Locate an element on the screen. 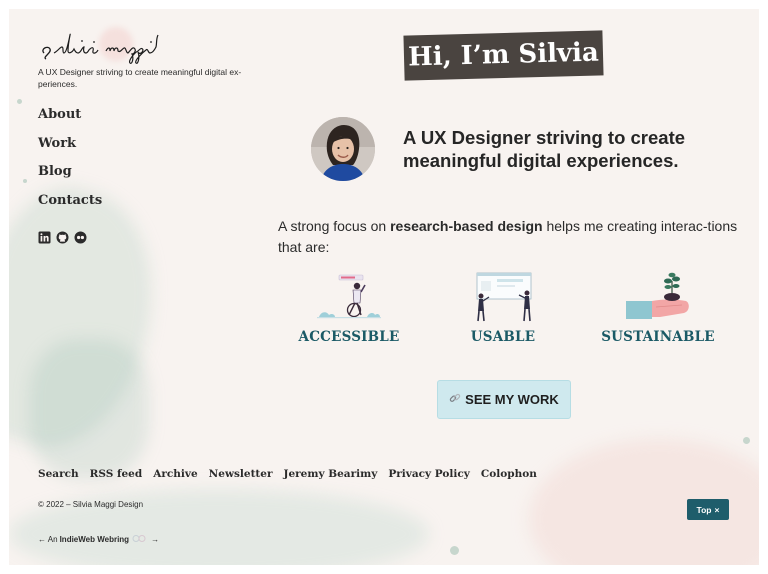 The width and height of the screenshot is (768, 574). github-icon is located at coordinates (62, 237).